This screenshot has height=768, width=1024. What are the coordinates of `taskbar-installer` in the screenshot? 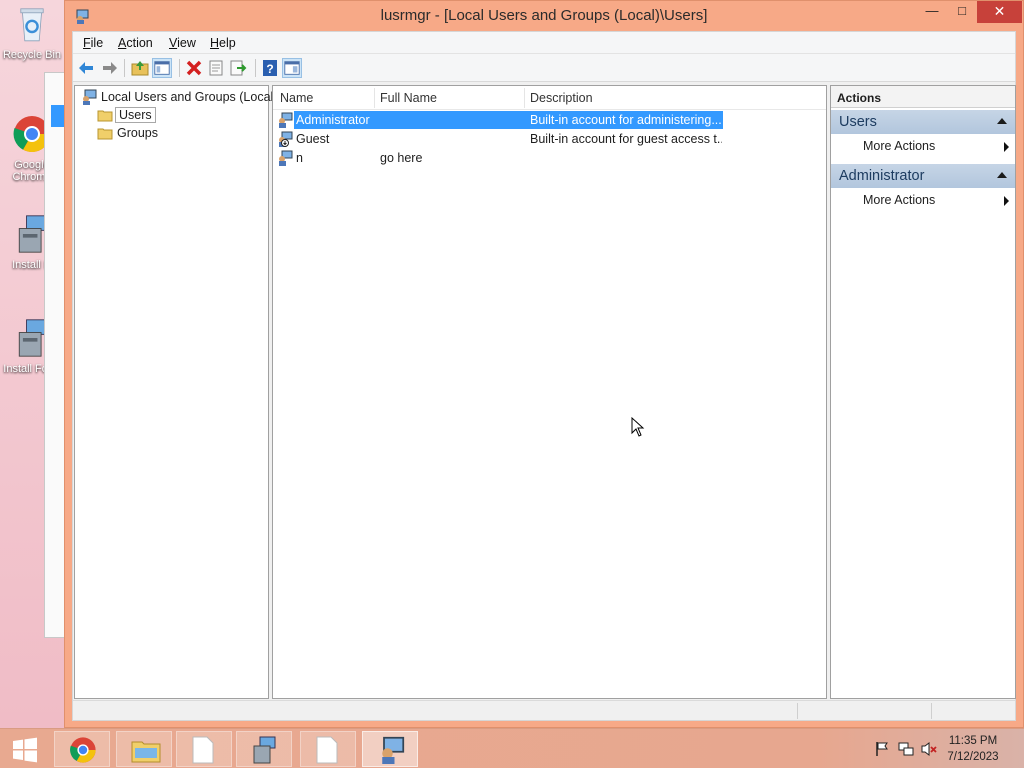 It's located at (264, 749).